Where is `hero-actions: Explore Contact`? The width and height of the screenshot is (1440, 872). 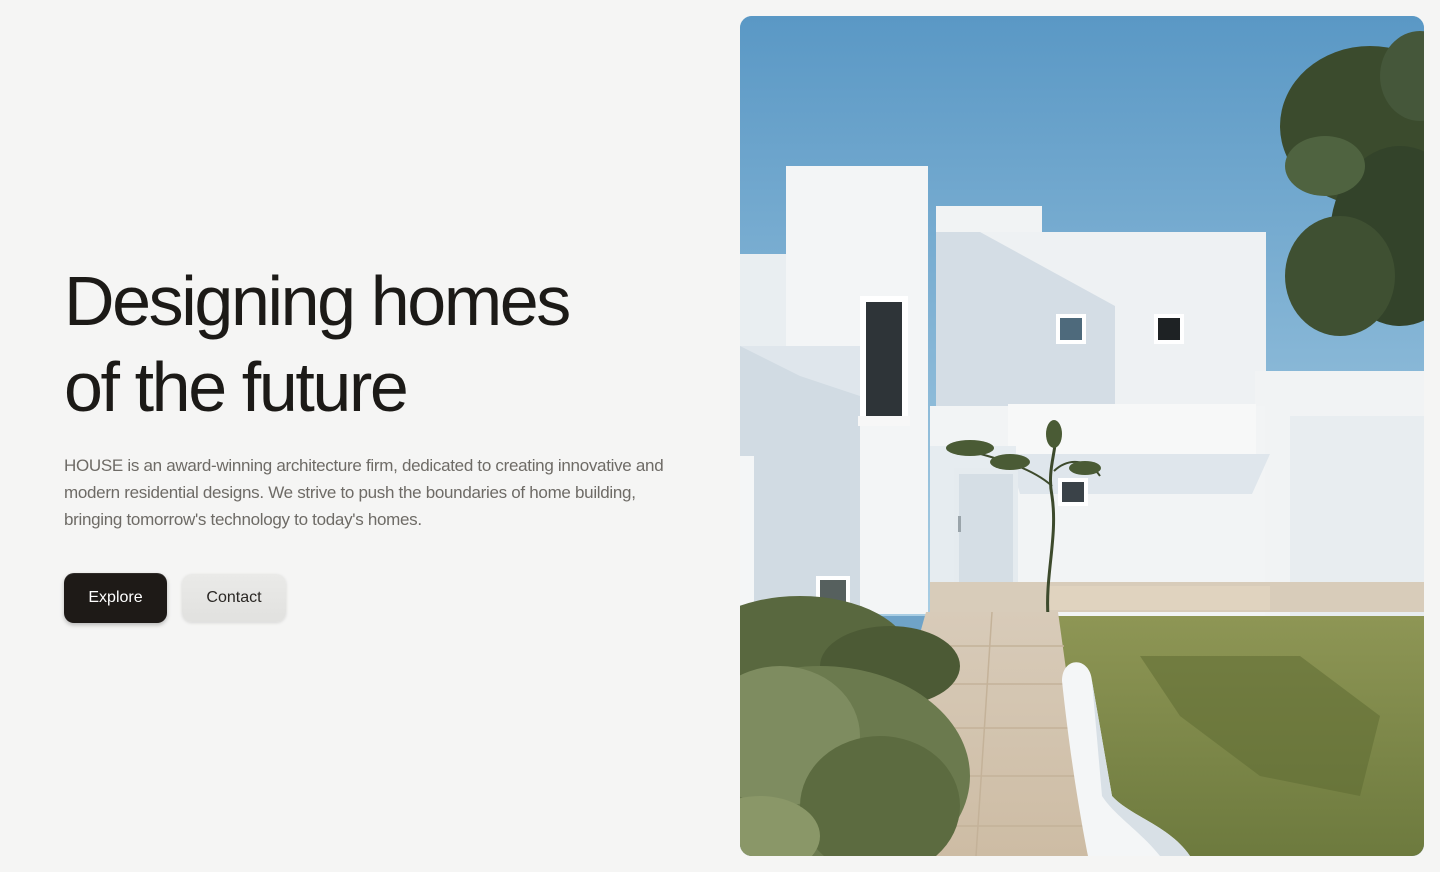 hero-actions: Explore Contact is located at coordinates (374, 598).